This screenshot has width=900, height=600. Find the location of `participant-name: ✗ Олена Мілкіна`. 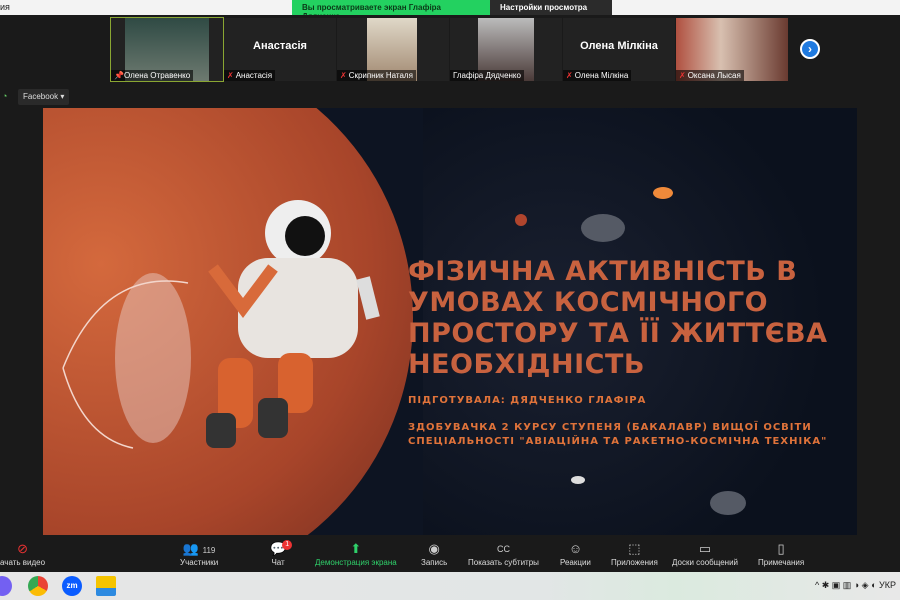

participant-name: ✗ Олена Мілкіна is located at coordinates (597, 75).